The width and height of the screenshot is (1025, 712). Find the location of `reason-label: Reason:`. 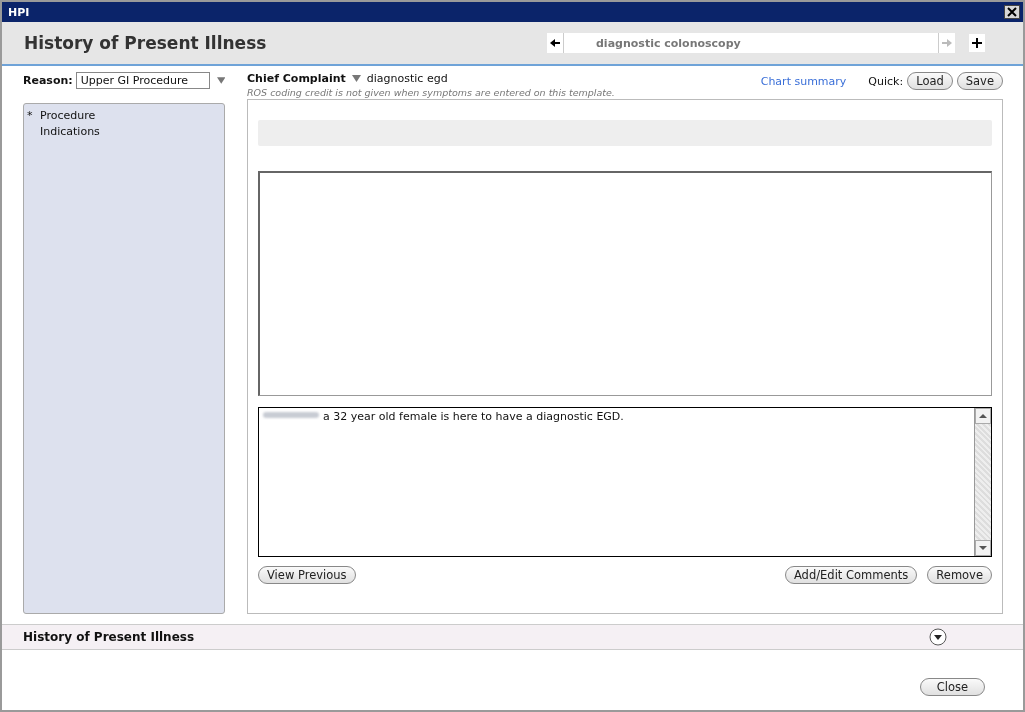

reason-label: Reason: is located at coordinates (48, 80).